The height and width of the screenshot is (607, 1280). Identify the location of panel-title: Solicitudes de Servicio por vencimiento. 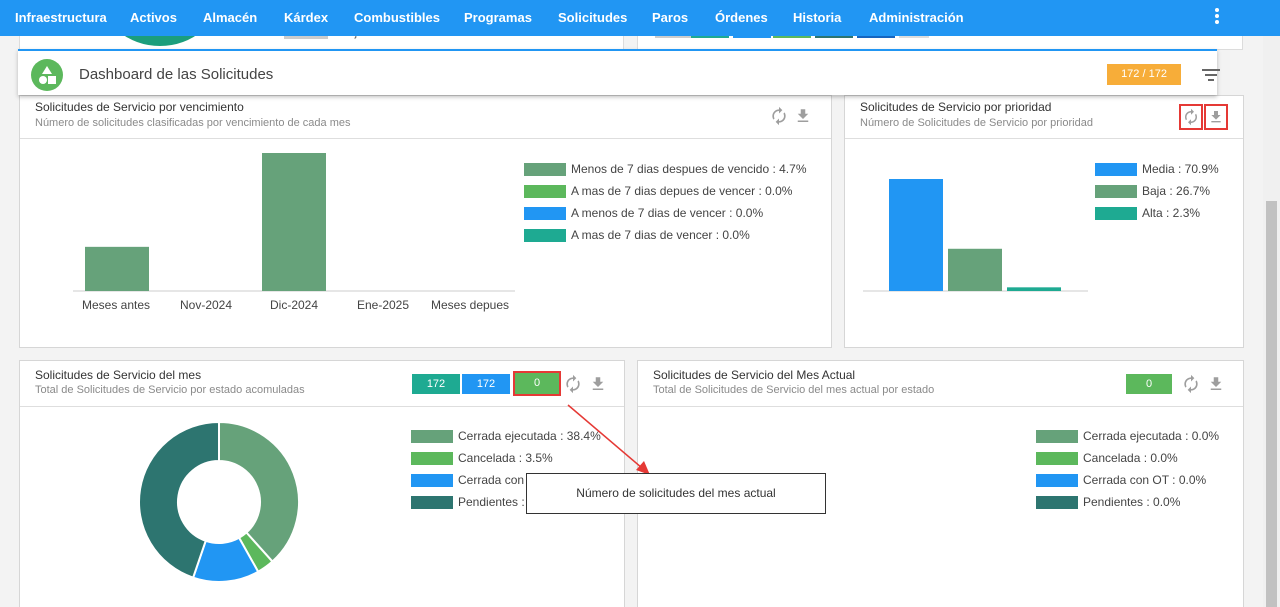
(139, 107).